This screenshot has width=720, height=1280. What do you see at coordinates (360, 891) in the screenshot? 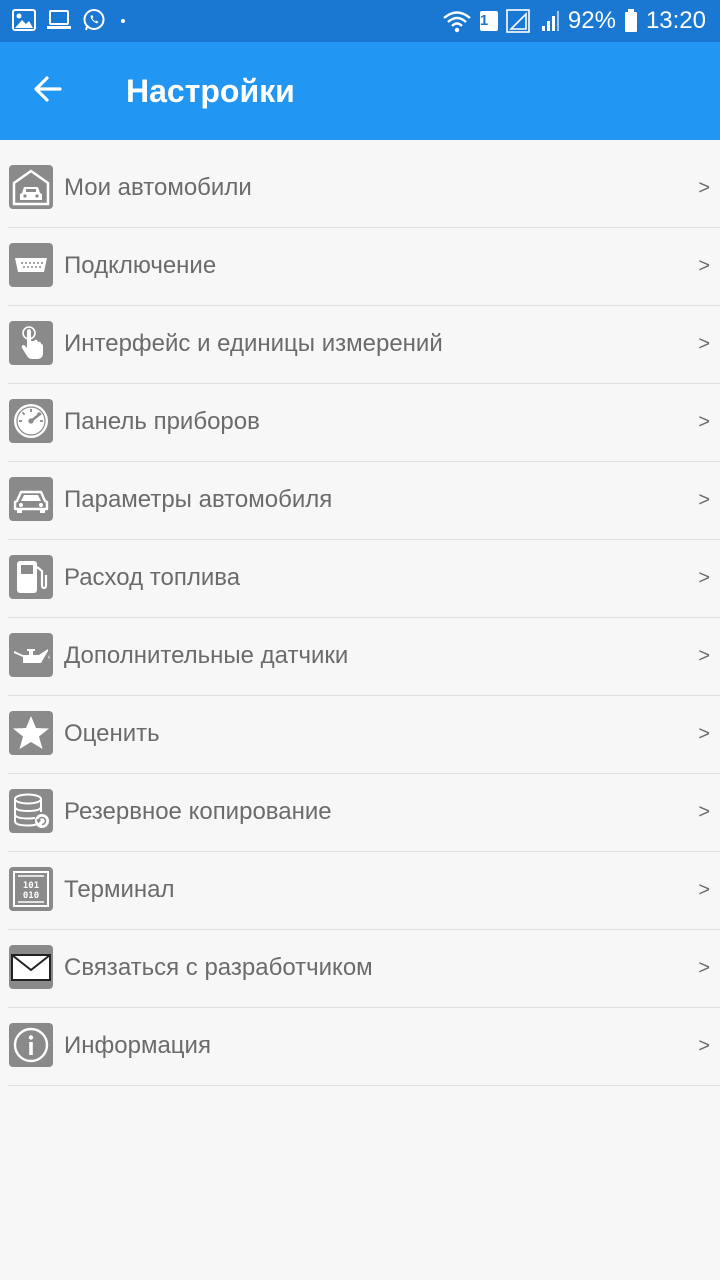
I see `settings-item-terminal: 101 010 Терминал >` at bounding box center [360, 891].